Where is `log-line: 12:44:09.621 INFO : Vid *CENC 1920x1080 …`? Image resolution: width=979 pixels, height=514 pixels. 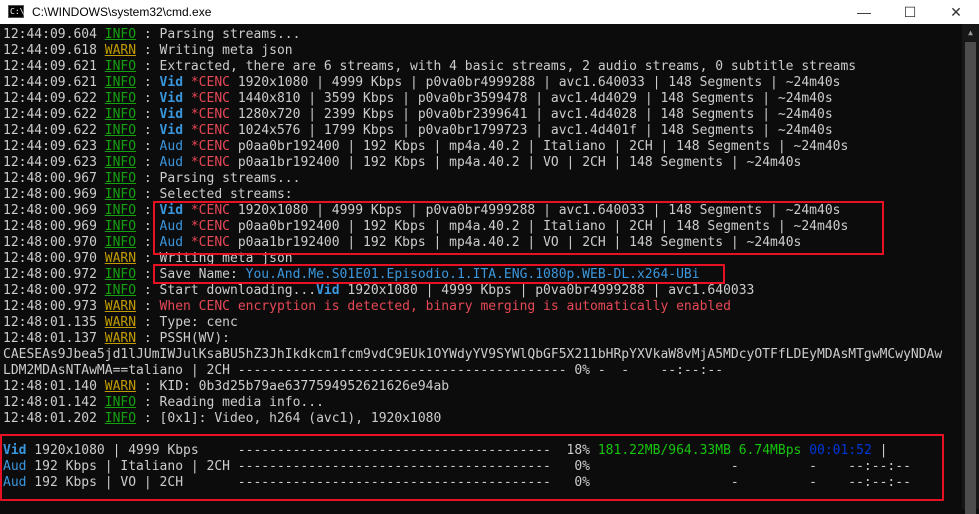
log-line: 12:44:09.621 INFO : Vid *CENC 1920x1080 … is located at coordinates (421, 83).